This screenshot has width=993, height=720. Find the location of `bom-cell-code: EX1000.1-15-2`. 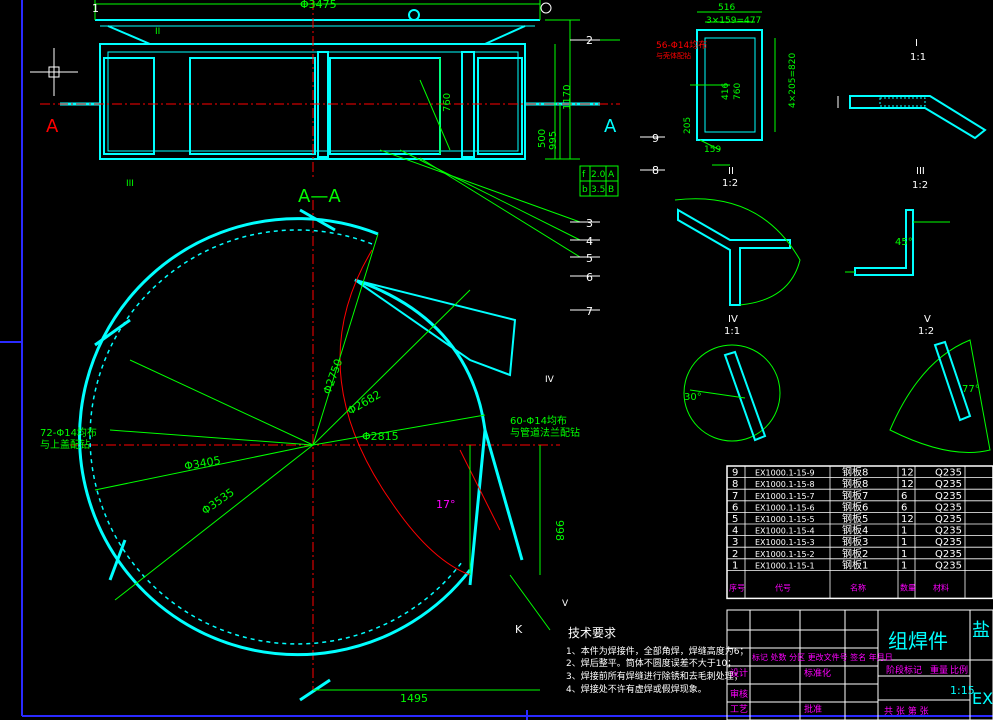

bom-cell-code: EX1000.1-15-2 is located at coordinates (785, 554).